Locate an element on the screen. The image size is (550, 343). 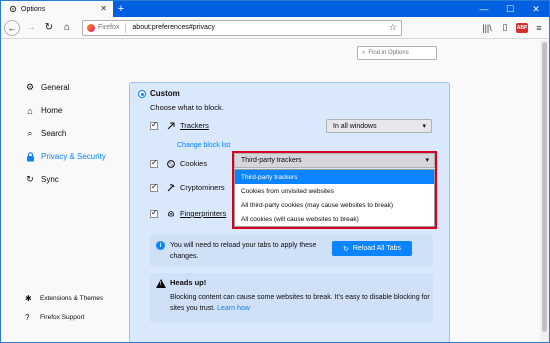
bookmark-star-icon: ☆ is located at coordinates (393, 27).